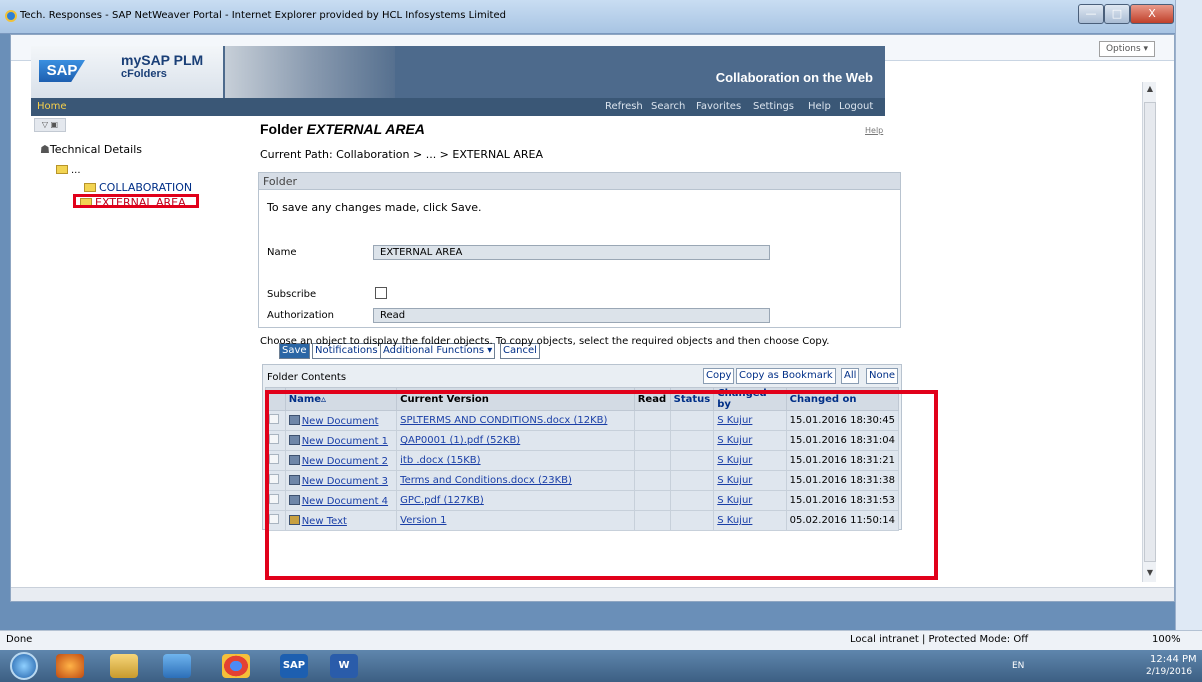 This screenshot has width=1202, height=682. Describe the element at coordinates (856, 106) in the screenshot. I see `nav-logout: Logout` at that location.